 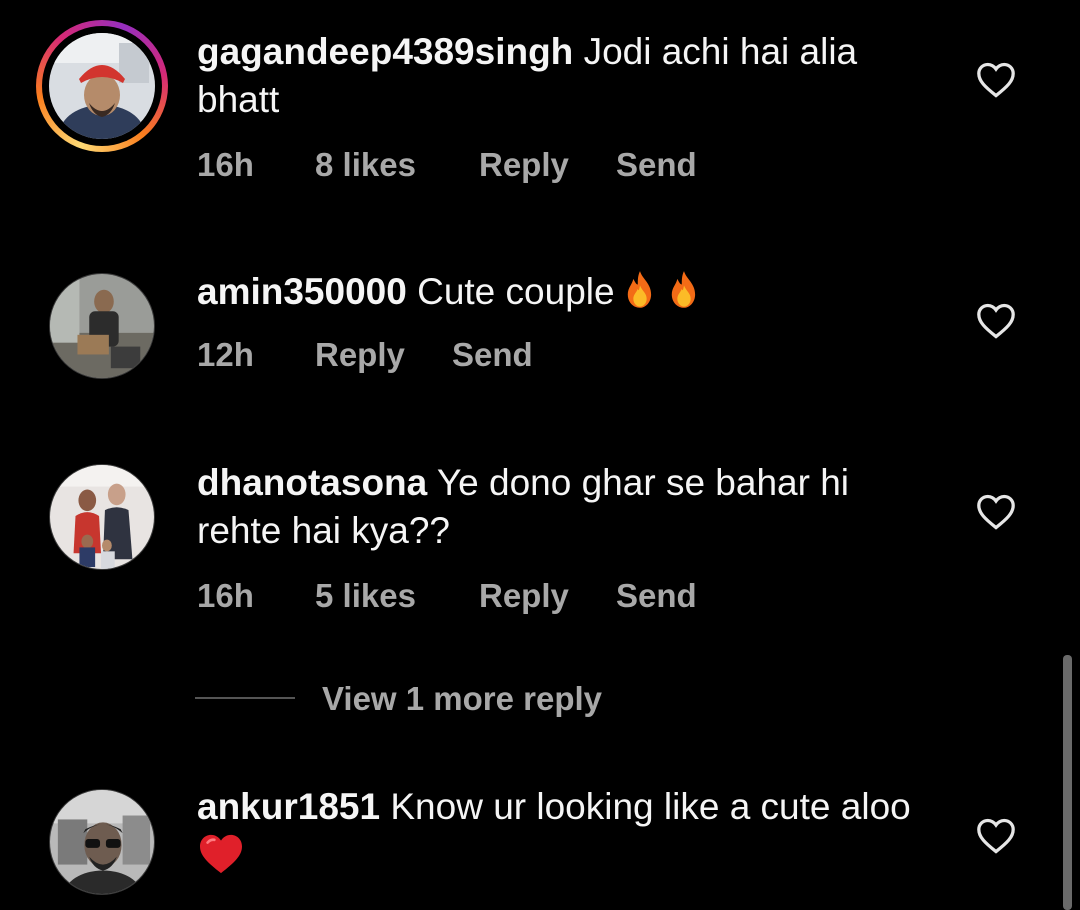 What do you see at coordinates (516, 291) in the screenshot?
I see `comment-body: Cute couple` at bounding box center [516, 291].